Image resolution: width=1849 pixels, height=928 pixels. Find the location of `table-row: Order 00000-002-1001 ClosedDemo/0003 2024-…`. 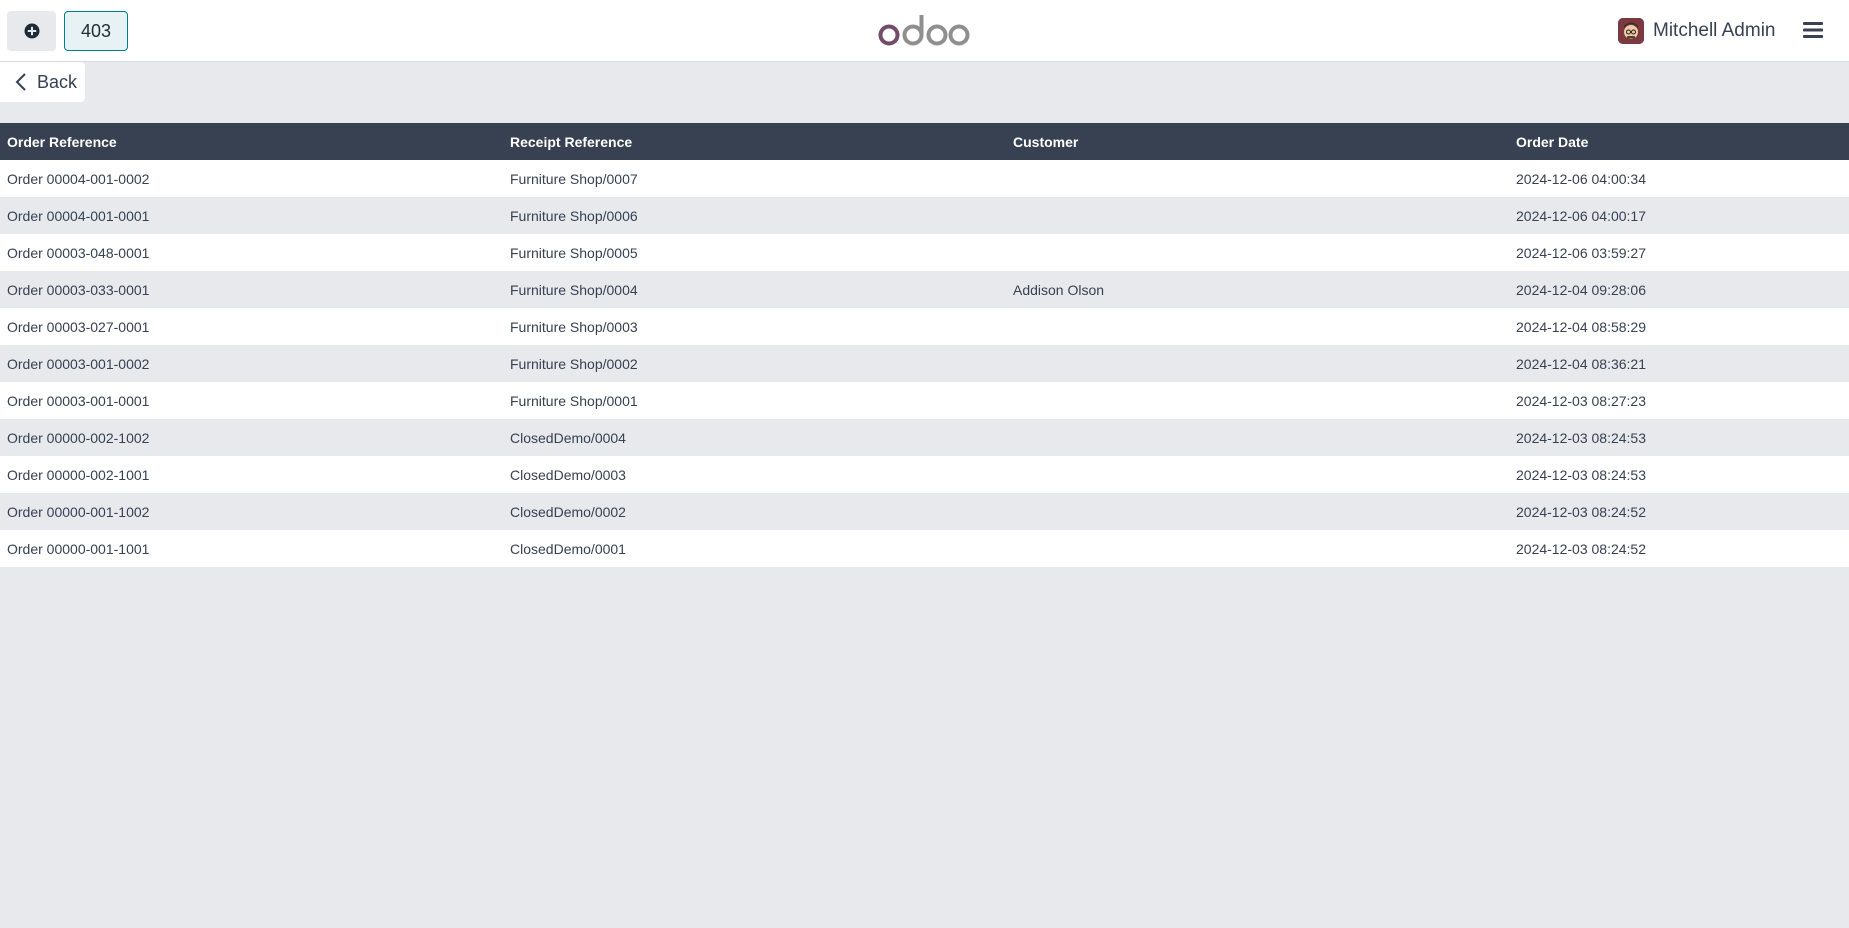

table-row: Order 00000-002-1001 ClosedDemo/0003 2024-… is located at coordinates (924, 474).